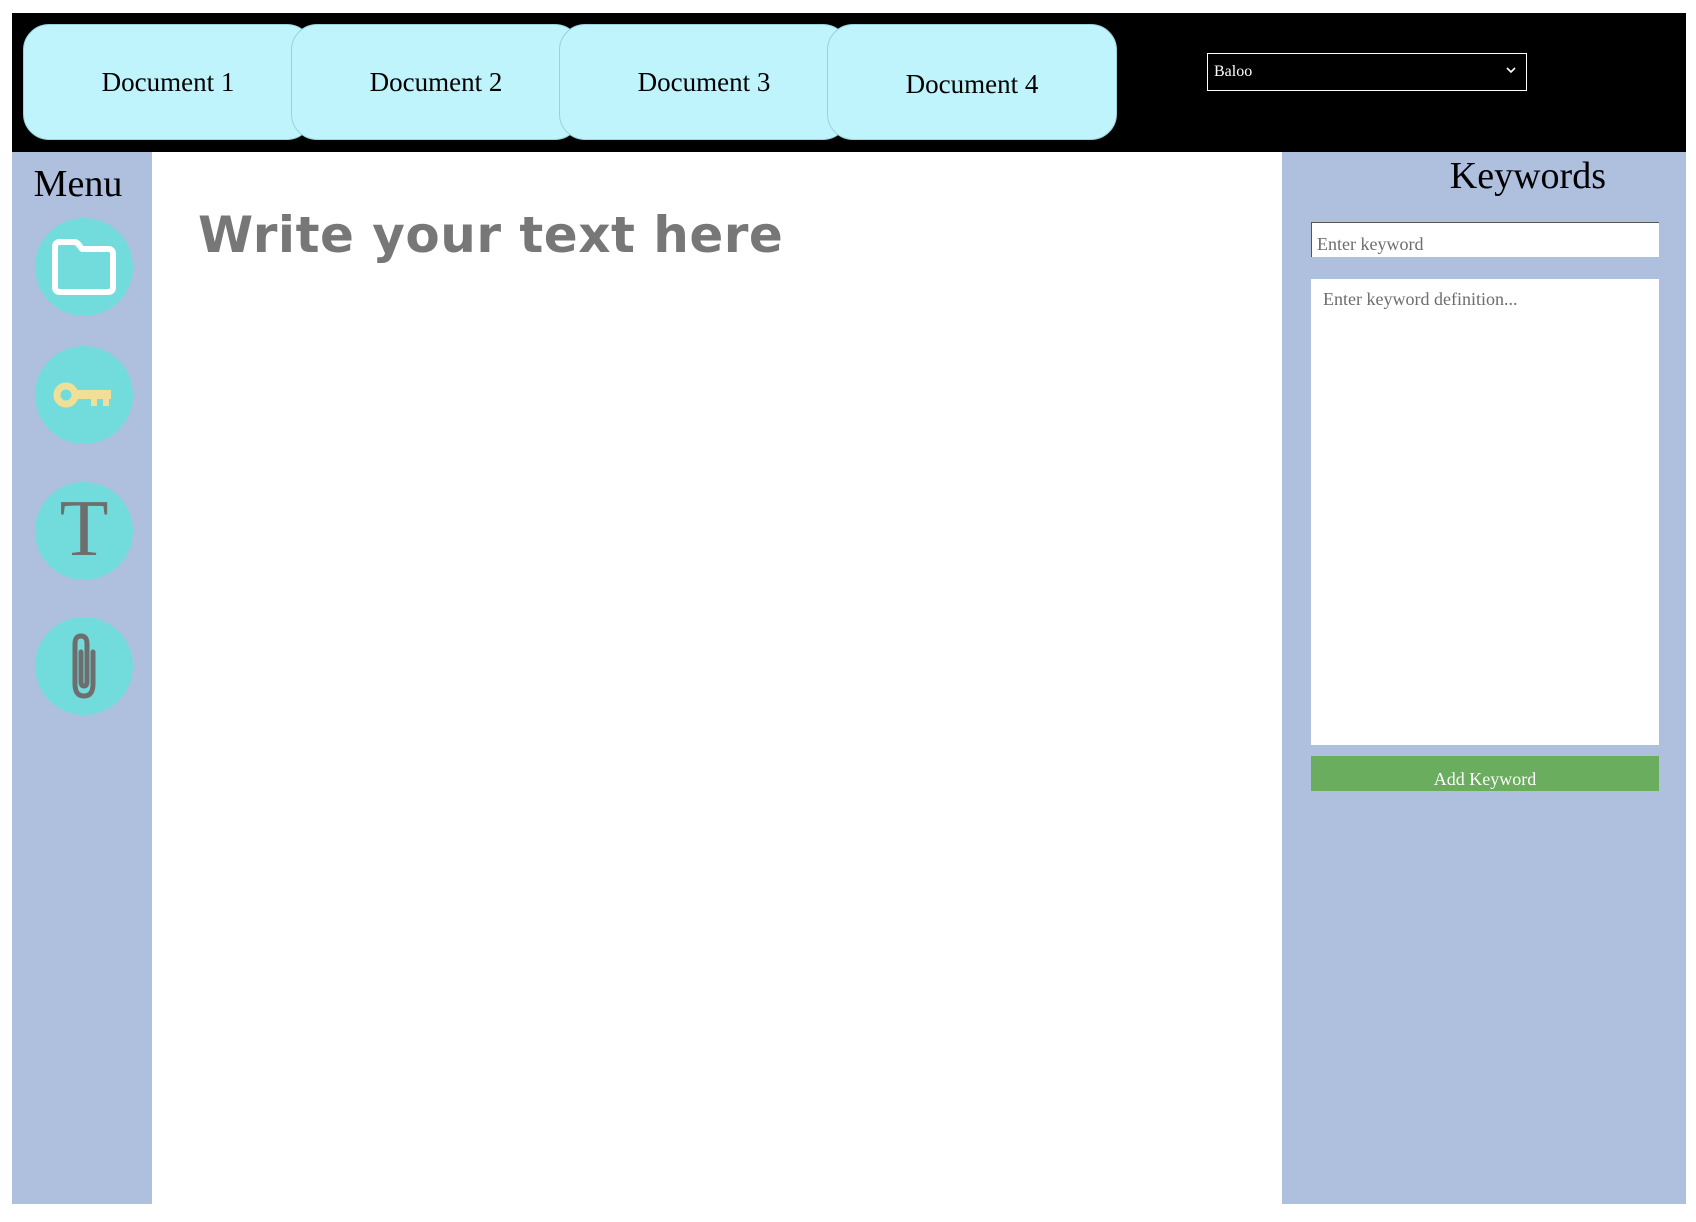 Image resolution: width=1696 pixels, height=1222 pixels. Describe the element at coordinates (1367, 72) in the screenshot. I see `font-select: Baloo` at that location.